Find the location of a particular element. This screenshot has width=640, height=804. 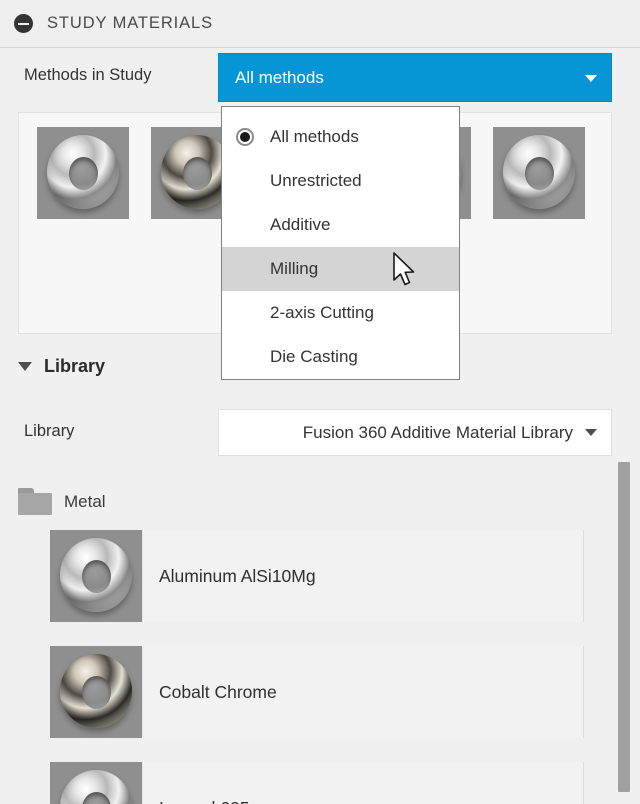

list-item: Aluminum AlSi10Mg is located at coordinates (312, 576).